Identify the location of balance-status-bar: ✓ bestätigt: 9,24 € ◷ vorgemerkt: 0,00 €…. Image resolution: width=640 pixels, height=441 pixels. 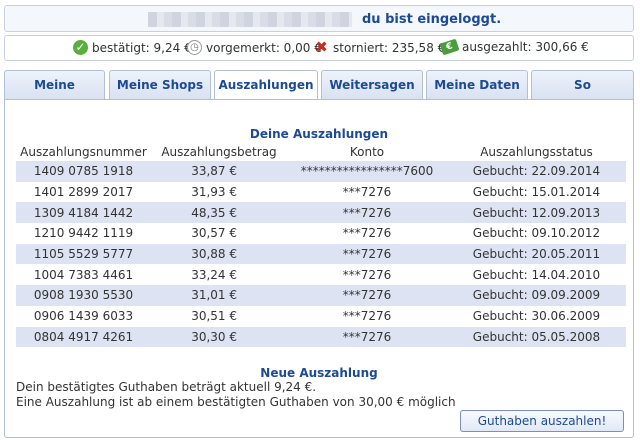
(319, 48).